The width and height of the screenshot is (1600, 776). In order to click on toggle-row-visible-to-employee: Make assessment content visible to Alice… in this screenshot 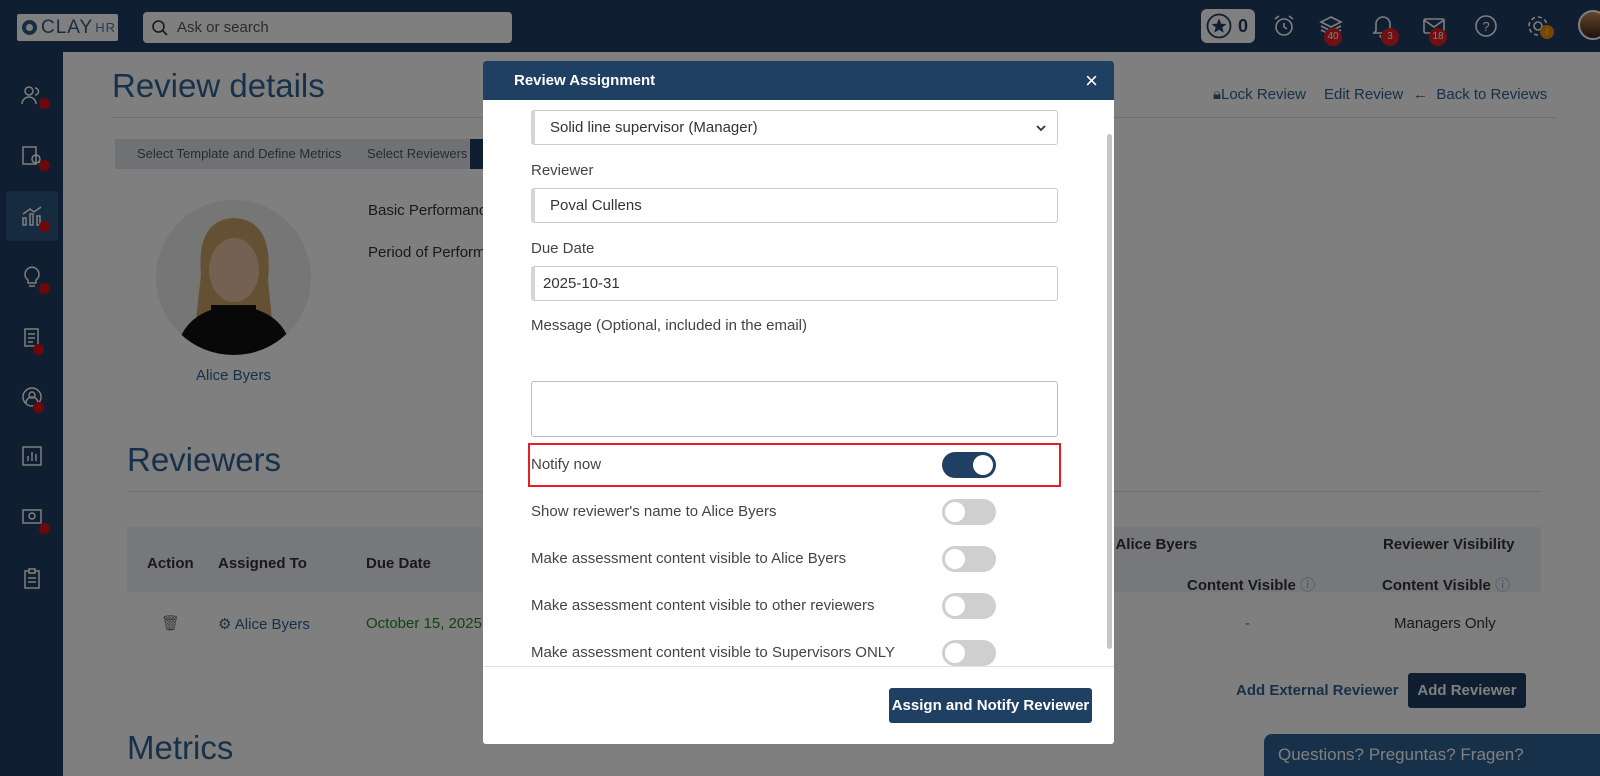, I will do `click(794, 559)`.